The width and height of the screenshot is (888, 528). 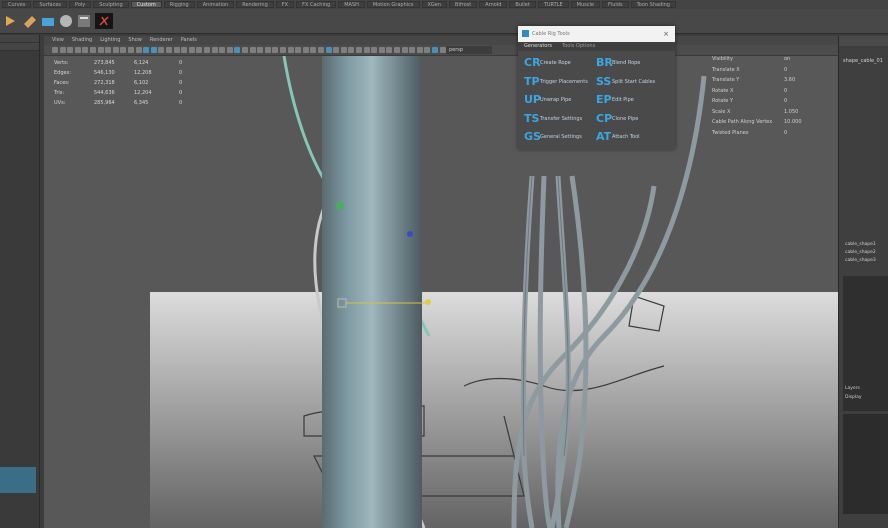 What do you see at coordinates (80, 4) in the screenshot?
I see `shelf-tab: Poly` at bounding box center [80, 4].